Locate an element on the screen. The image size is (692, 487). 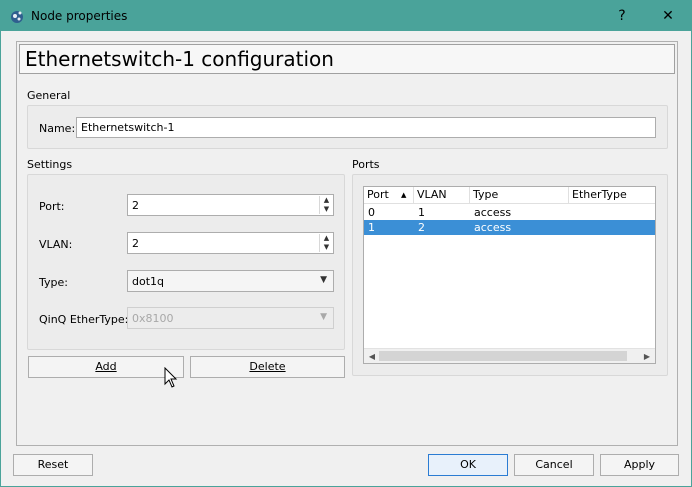
column-header-ethertype: EtherType is located at coordinates (612, 195).